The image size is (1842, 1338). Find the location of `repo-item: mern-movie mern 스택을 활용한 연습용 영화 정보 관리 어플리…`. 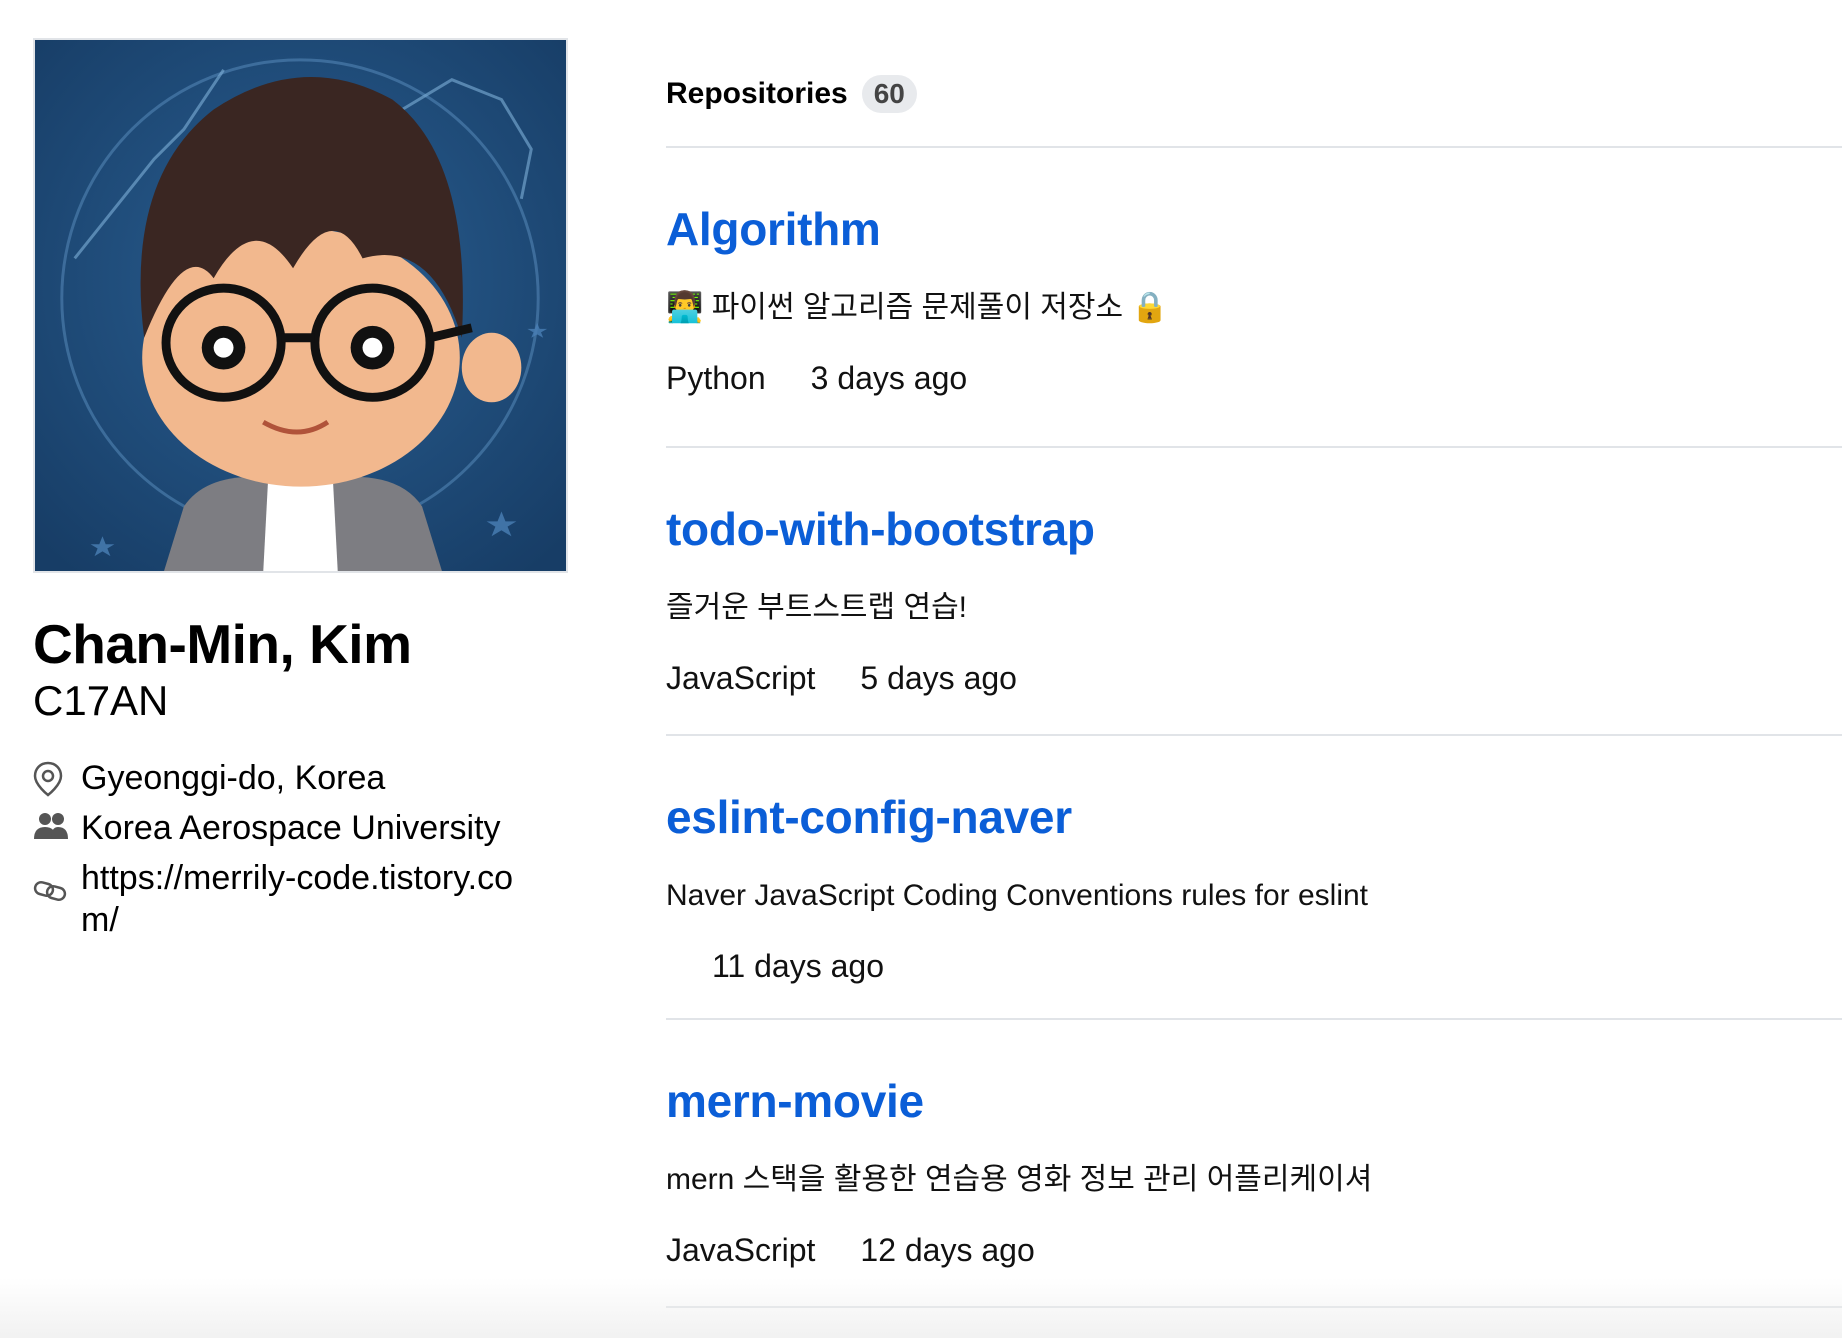

repo-item: mern-movie mern 스택을 활용한 연습용 영화 정보 관리 어플리… is located at coordinates (1254, 1164).